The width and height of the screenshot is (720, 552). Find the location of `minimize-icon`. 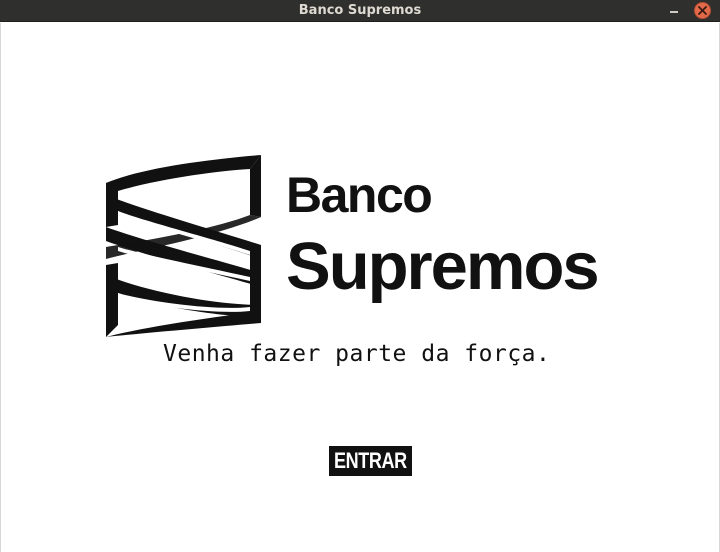

minimize-icon is located at coordinates (674, 11).